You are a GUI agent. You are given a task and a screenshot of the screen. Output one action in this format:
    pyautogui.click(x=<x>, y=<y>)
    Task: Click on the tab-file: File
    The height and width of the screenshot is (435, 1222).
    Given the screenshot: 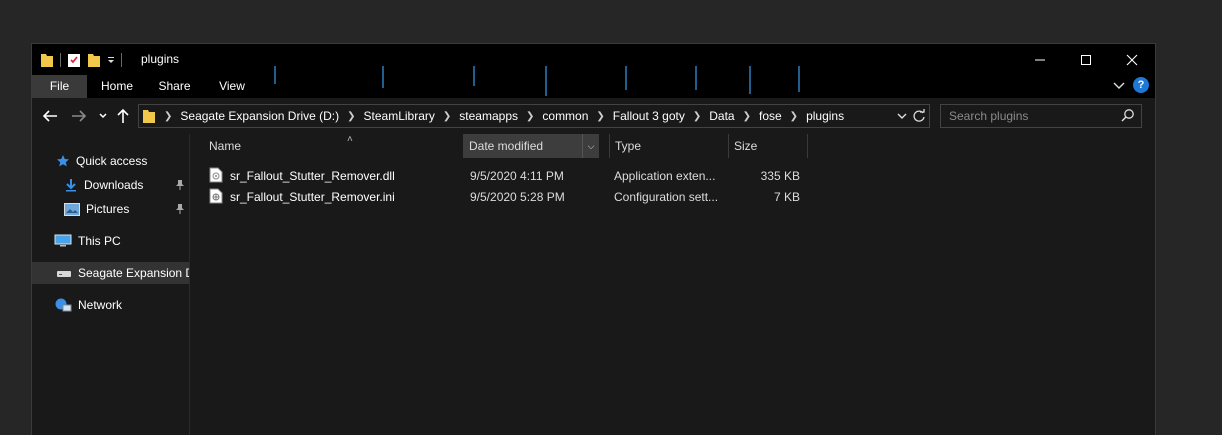 What is the action you would take?
    pyautogui.click(x=59, y=86)
    